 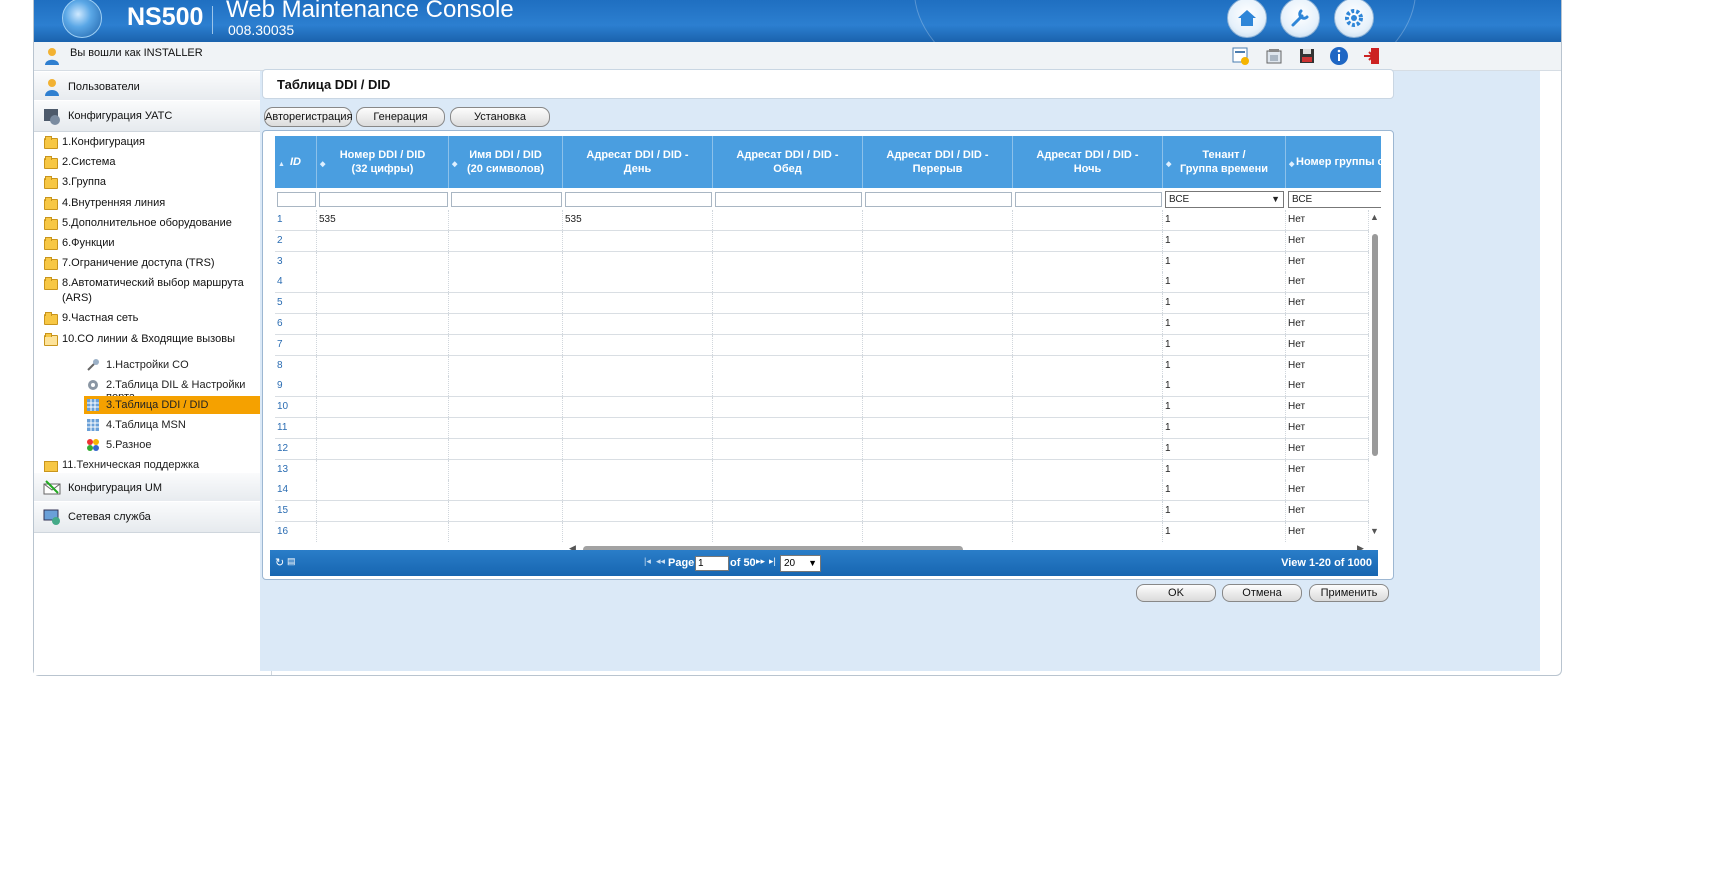 What do you see at coordinates (308, 117) in the screenshot?
I see `auto-registration-button: Авторегистрация` at bounding box center [308, 117].